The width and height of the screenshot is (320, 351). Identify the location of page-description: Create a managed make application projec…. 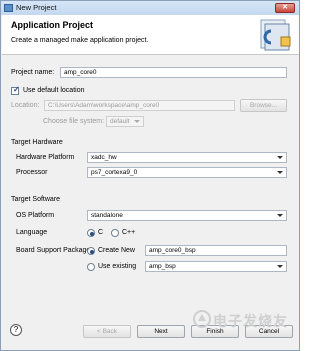
(80, 40).